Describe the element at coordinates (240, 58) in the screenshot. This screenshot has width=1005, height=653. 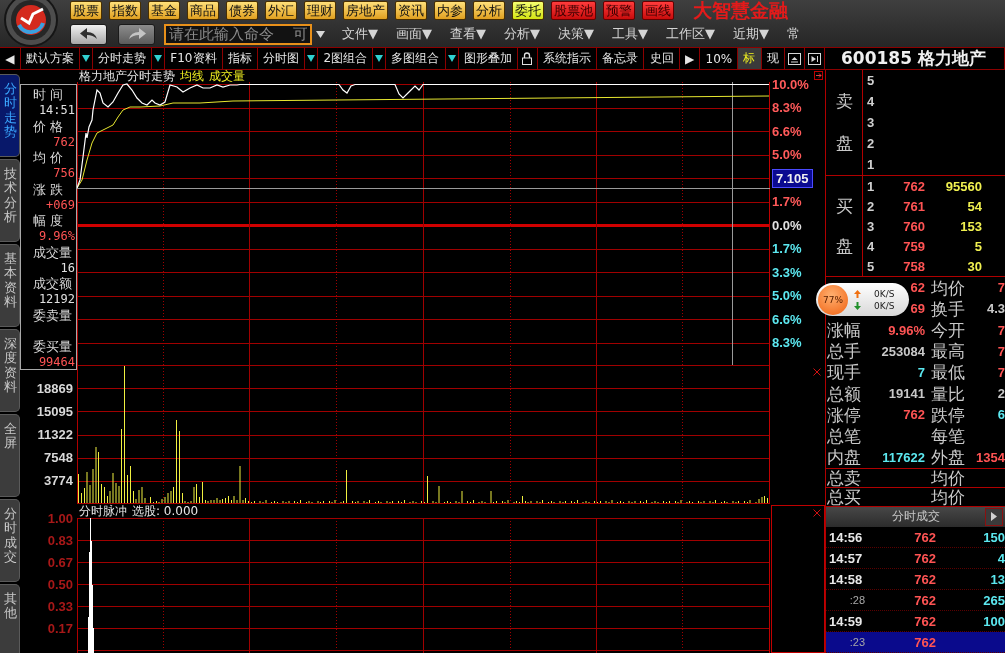
I see `toolbar-button: 指标` at that location.